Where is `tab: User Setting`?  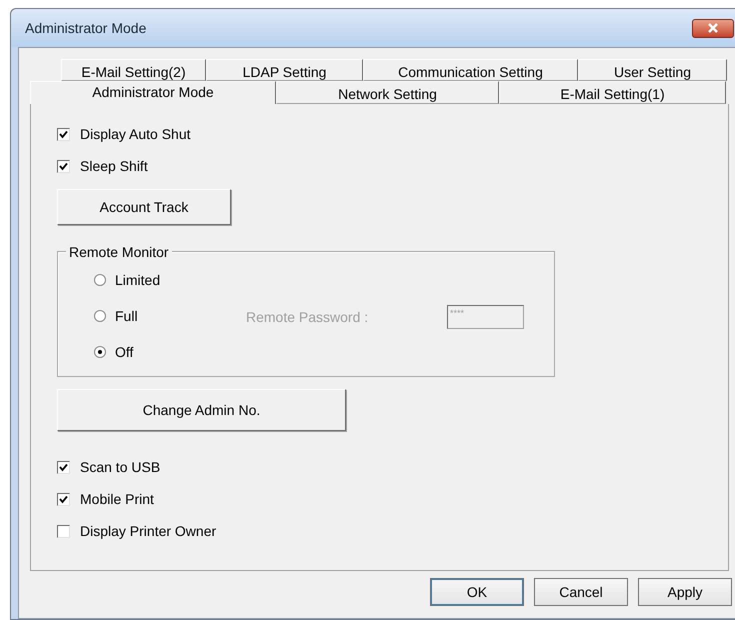
tab: User Setting is located at coordinates (652, 70).